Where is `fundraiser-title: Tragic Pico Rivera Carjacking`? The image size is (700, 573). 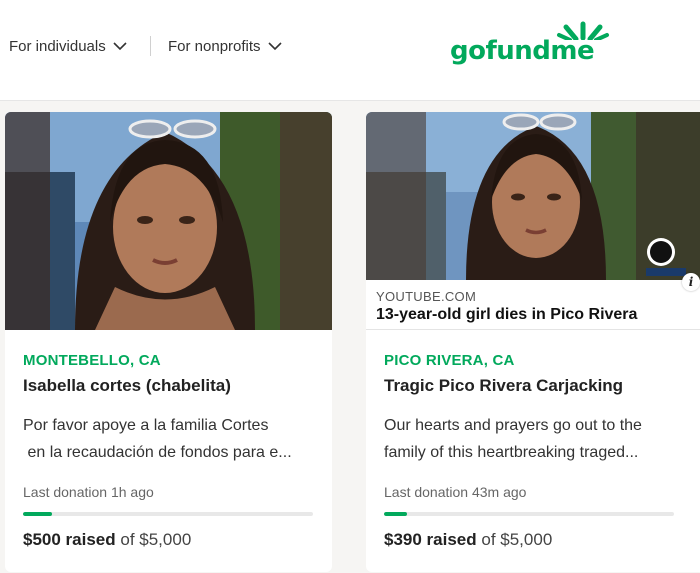
fundraiser-title: Tragic Pico Rivera Carjacking is located at coordinates (503, 386).